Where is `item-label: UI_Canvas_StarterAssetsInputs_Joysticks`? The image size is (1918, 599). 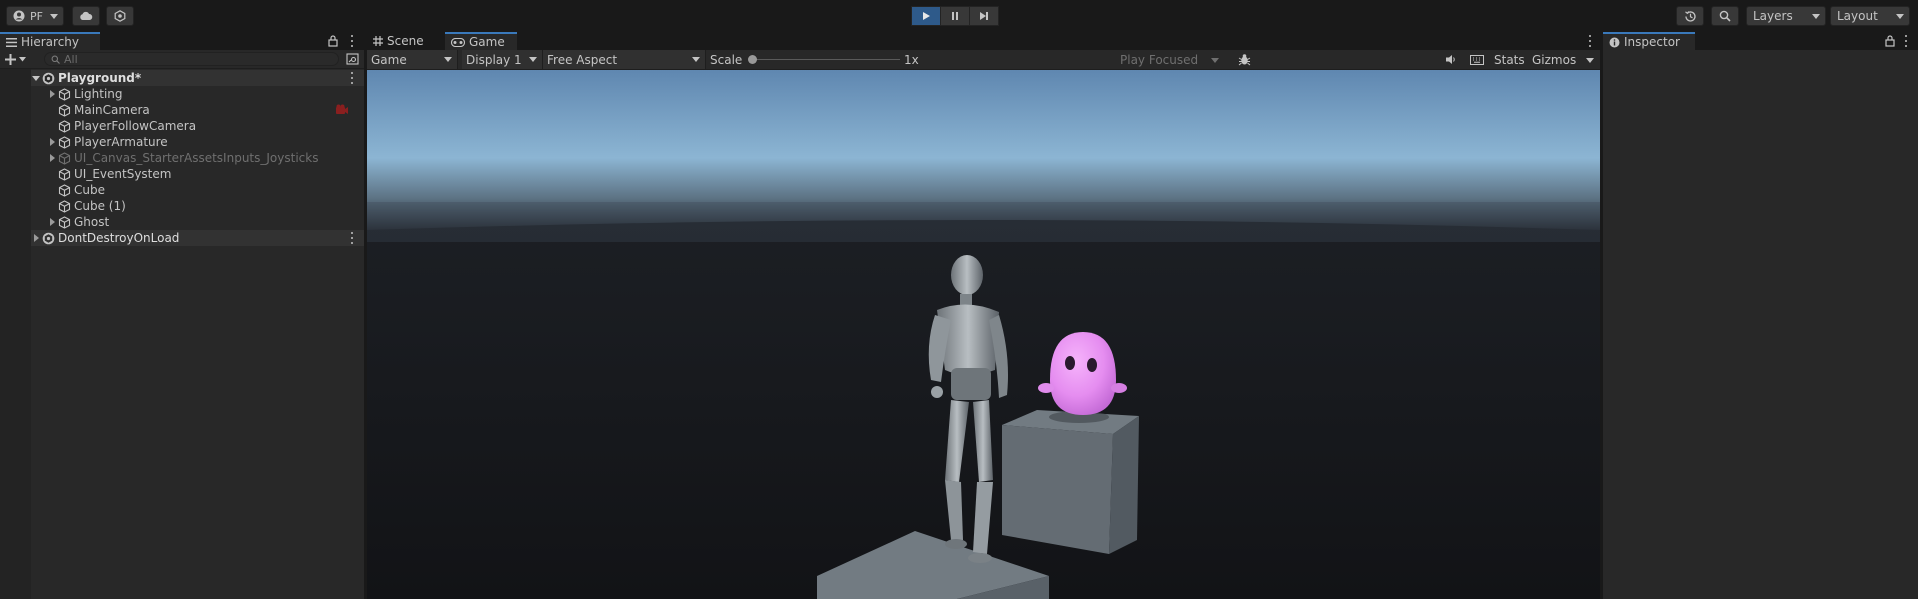 item-label: UI_Canvas_StarterAssetsInputs_Joysticks is located at coordinates (196, 158).